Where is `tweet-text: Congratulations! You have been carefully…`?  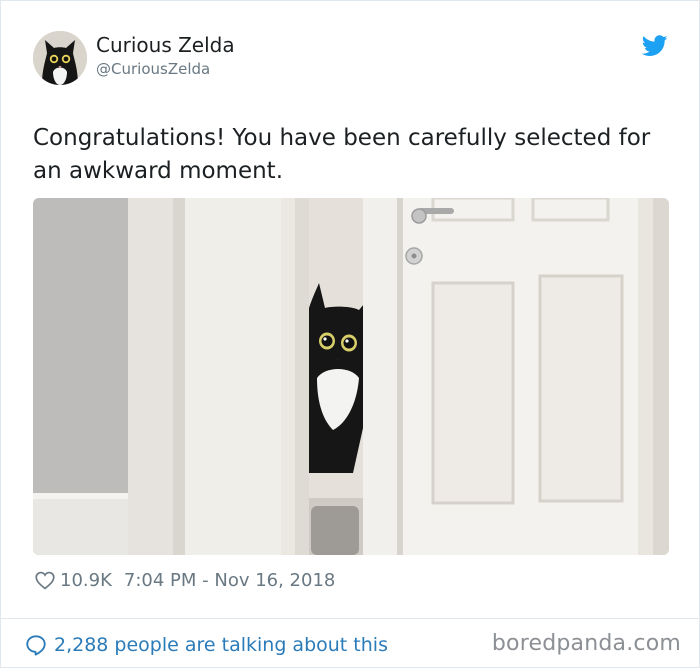
tweet-text: Congratulations! You have been carefully… is located at coordinates (342, 154).